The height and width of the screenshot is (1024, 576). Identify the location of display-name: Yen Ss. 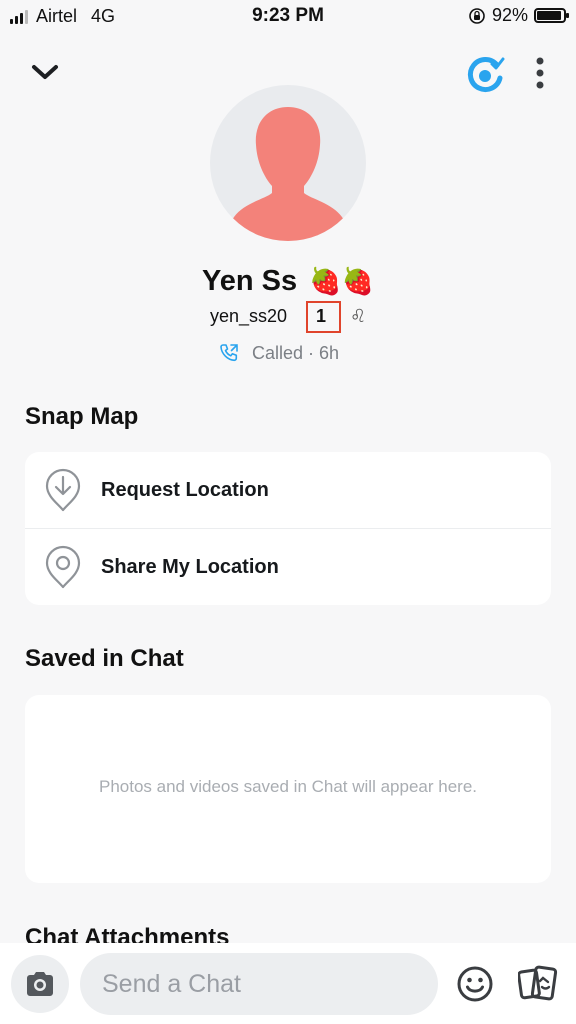
(250, 281).